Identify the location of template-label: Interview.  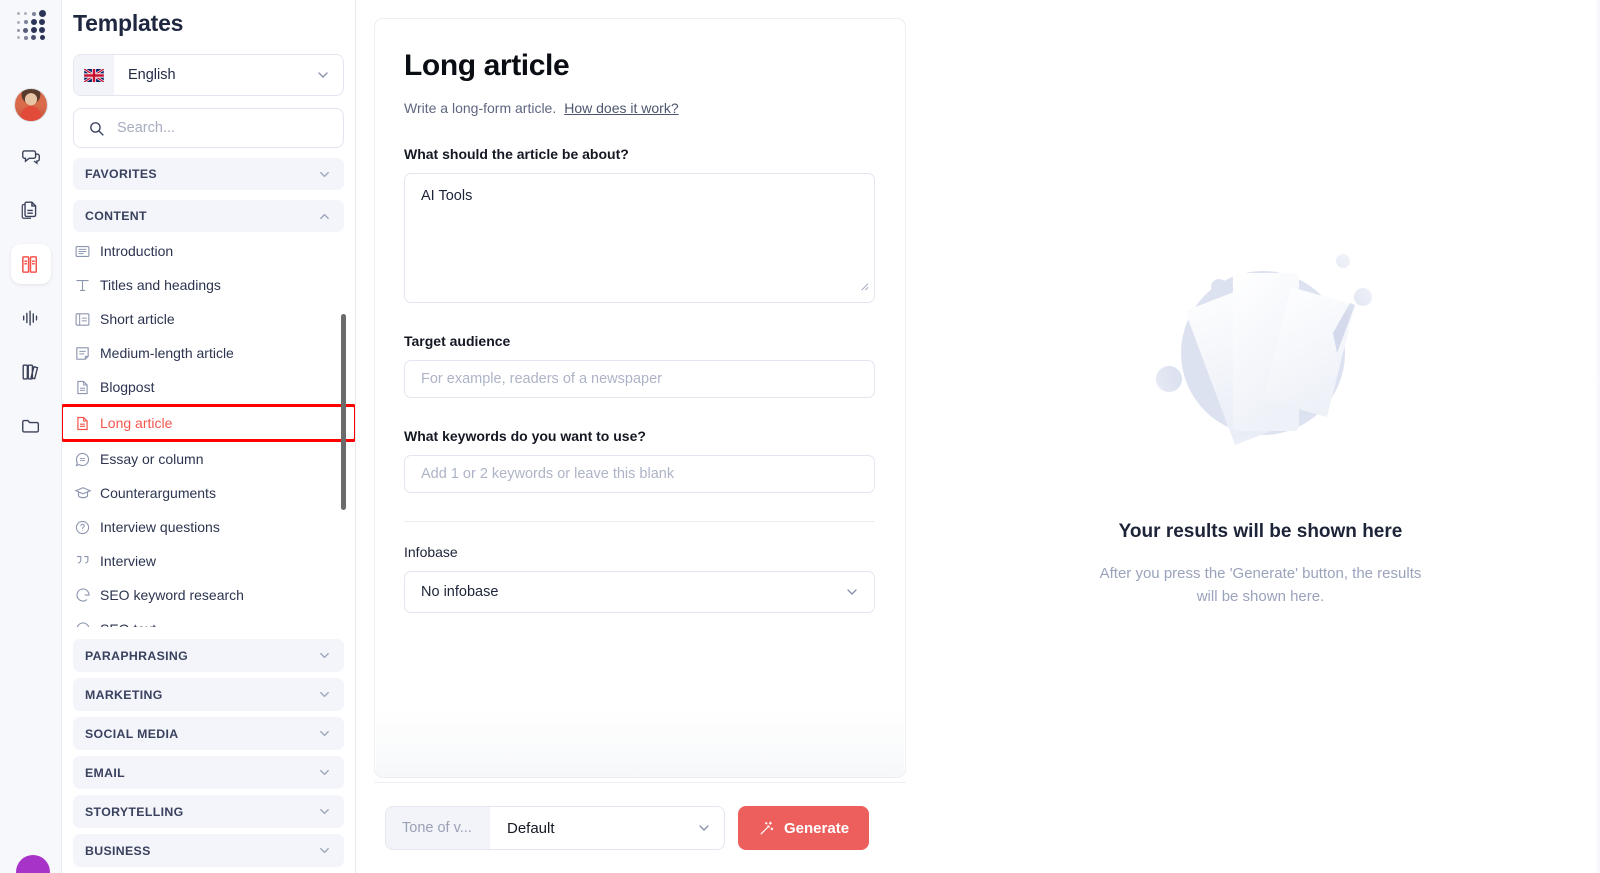
(128, 561).